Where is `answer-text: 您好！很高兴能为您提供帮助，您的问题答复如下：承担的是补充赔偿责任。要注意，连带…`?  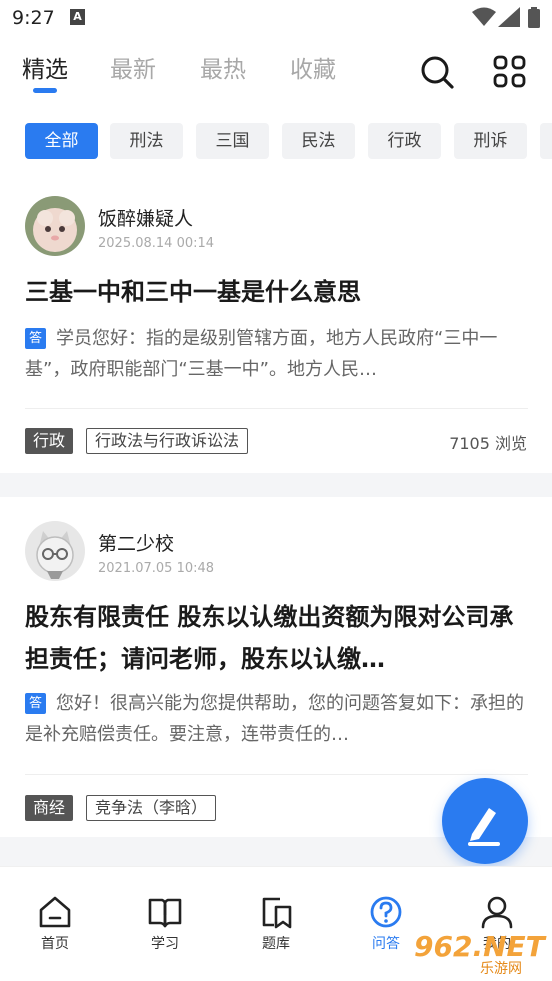 answer-text: 您好！很高兴能为您提供帮助，您的问题答复如下：承担的是补充赔偿责任。要注意，连带… is located at coordinates (274, 719).